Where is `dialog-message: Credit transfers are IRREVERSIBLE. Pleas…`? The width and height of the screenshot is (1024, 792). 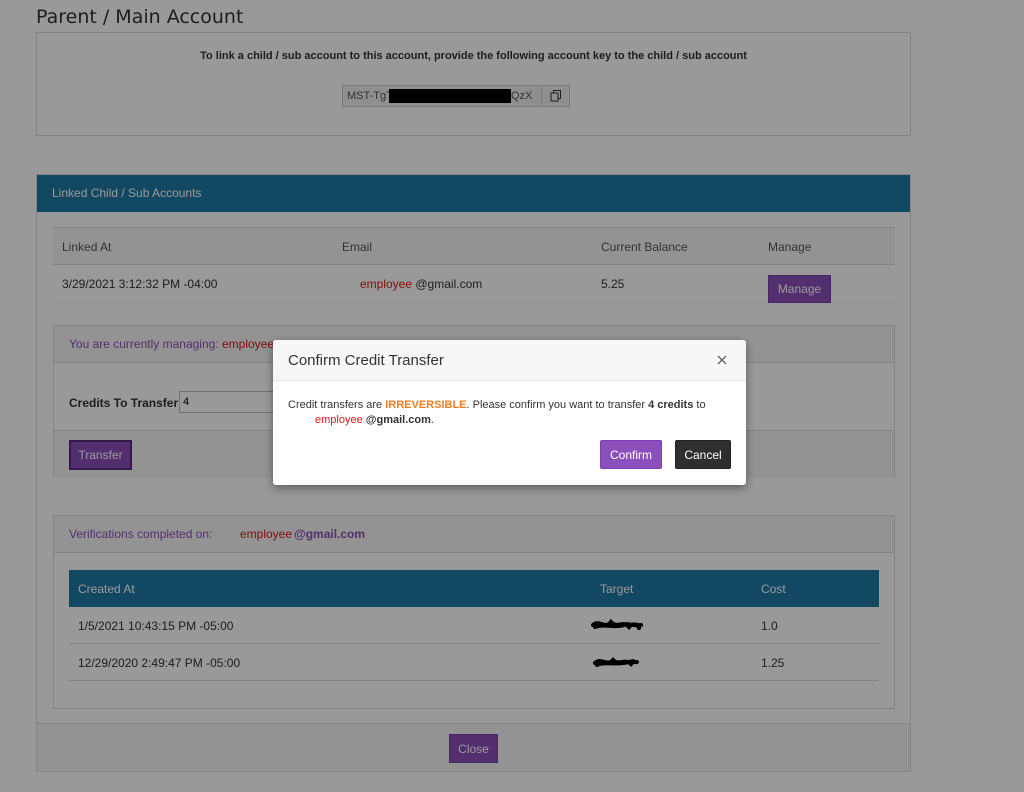
dialog-message: Credit transfers are IRREVERSIBLE. Pleas… is located at coordinates (510, 413).